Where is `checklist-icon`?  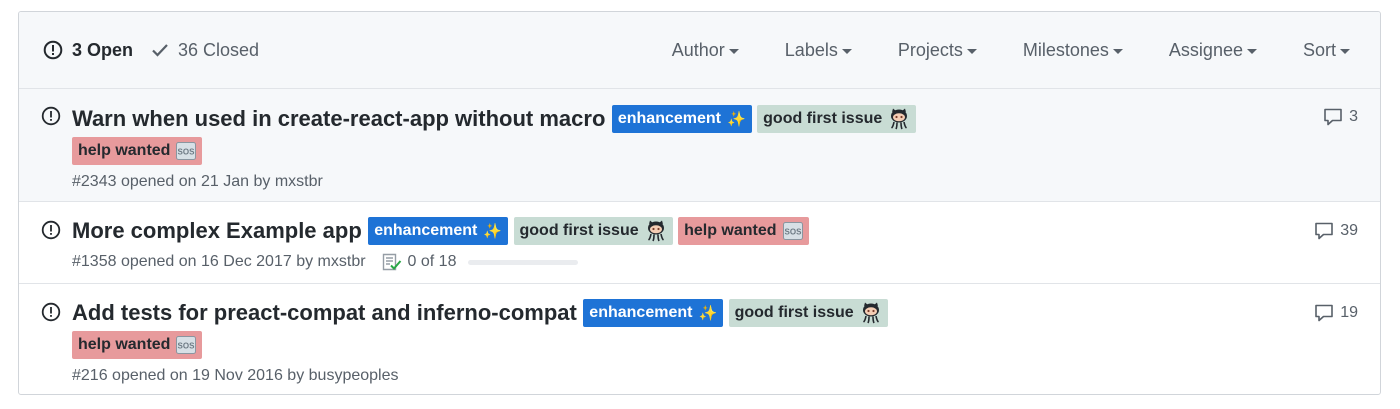 checklist-icon is located at coordinates (392, 262).